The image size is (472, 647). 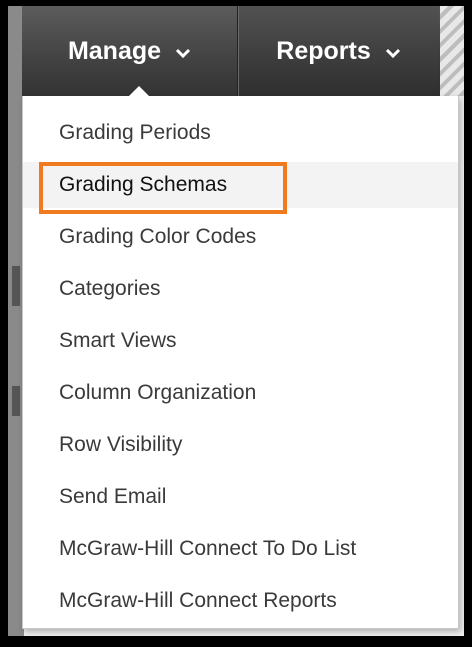 I want to click on menu-item-label: Grading Color Codes, so click(x=158, y=236).